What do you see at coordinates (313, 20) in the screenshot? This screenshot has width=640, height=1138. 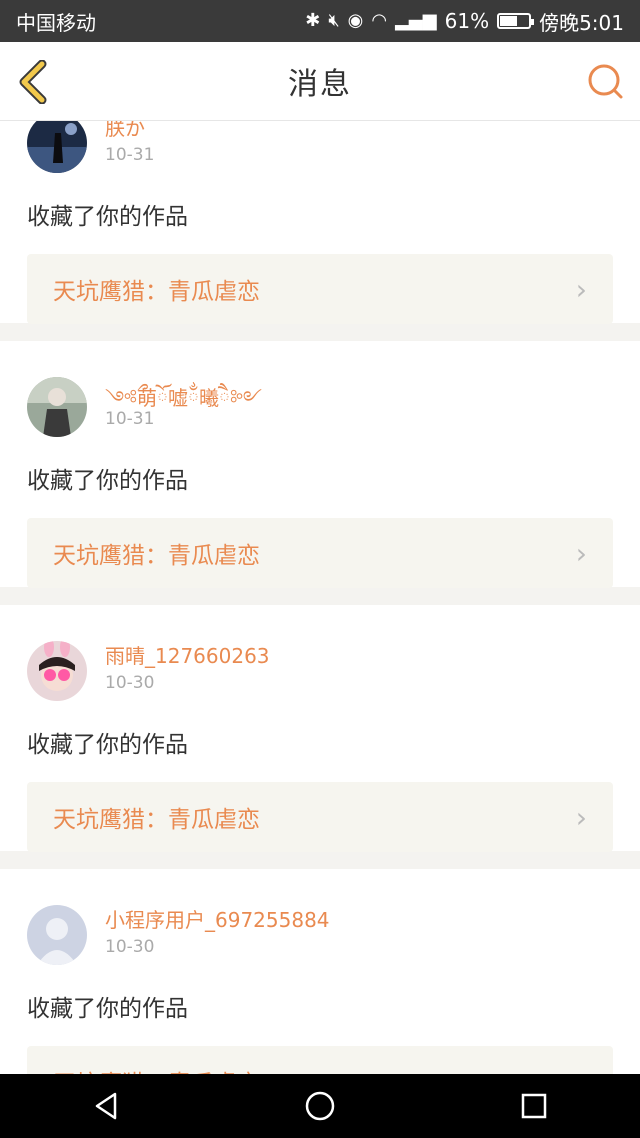 I see `bluetooth-icon: ✱` at bounding box center [313, 20].